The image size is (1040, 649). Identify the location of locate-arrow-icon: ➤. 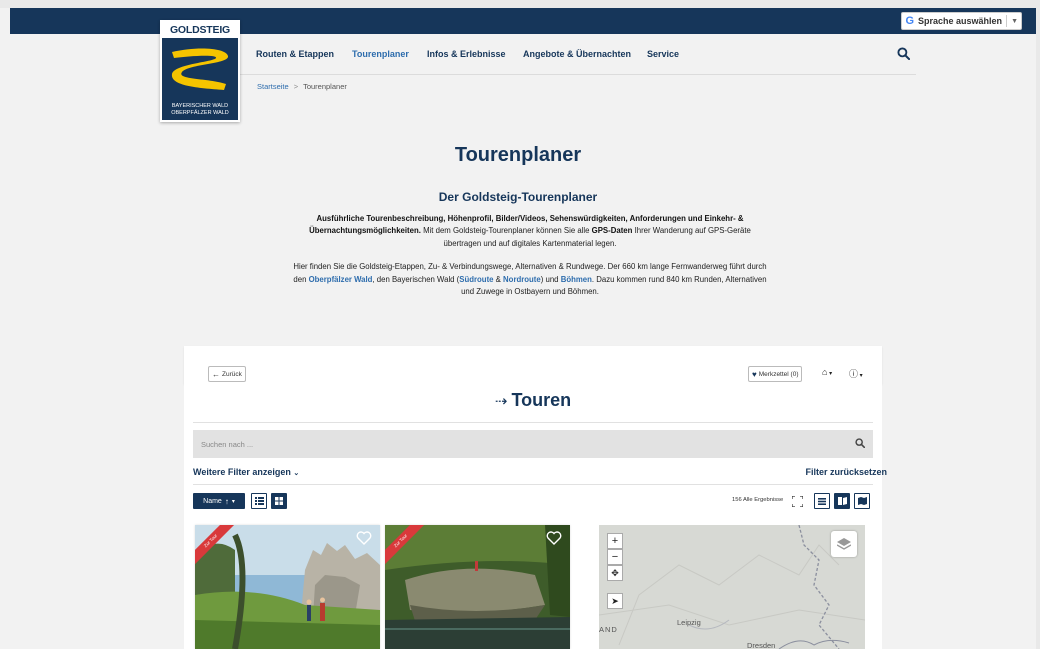
(615, 601).